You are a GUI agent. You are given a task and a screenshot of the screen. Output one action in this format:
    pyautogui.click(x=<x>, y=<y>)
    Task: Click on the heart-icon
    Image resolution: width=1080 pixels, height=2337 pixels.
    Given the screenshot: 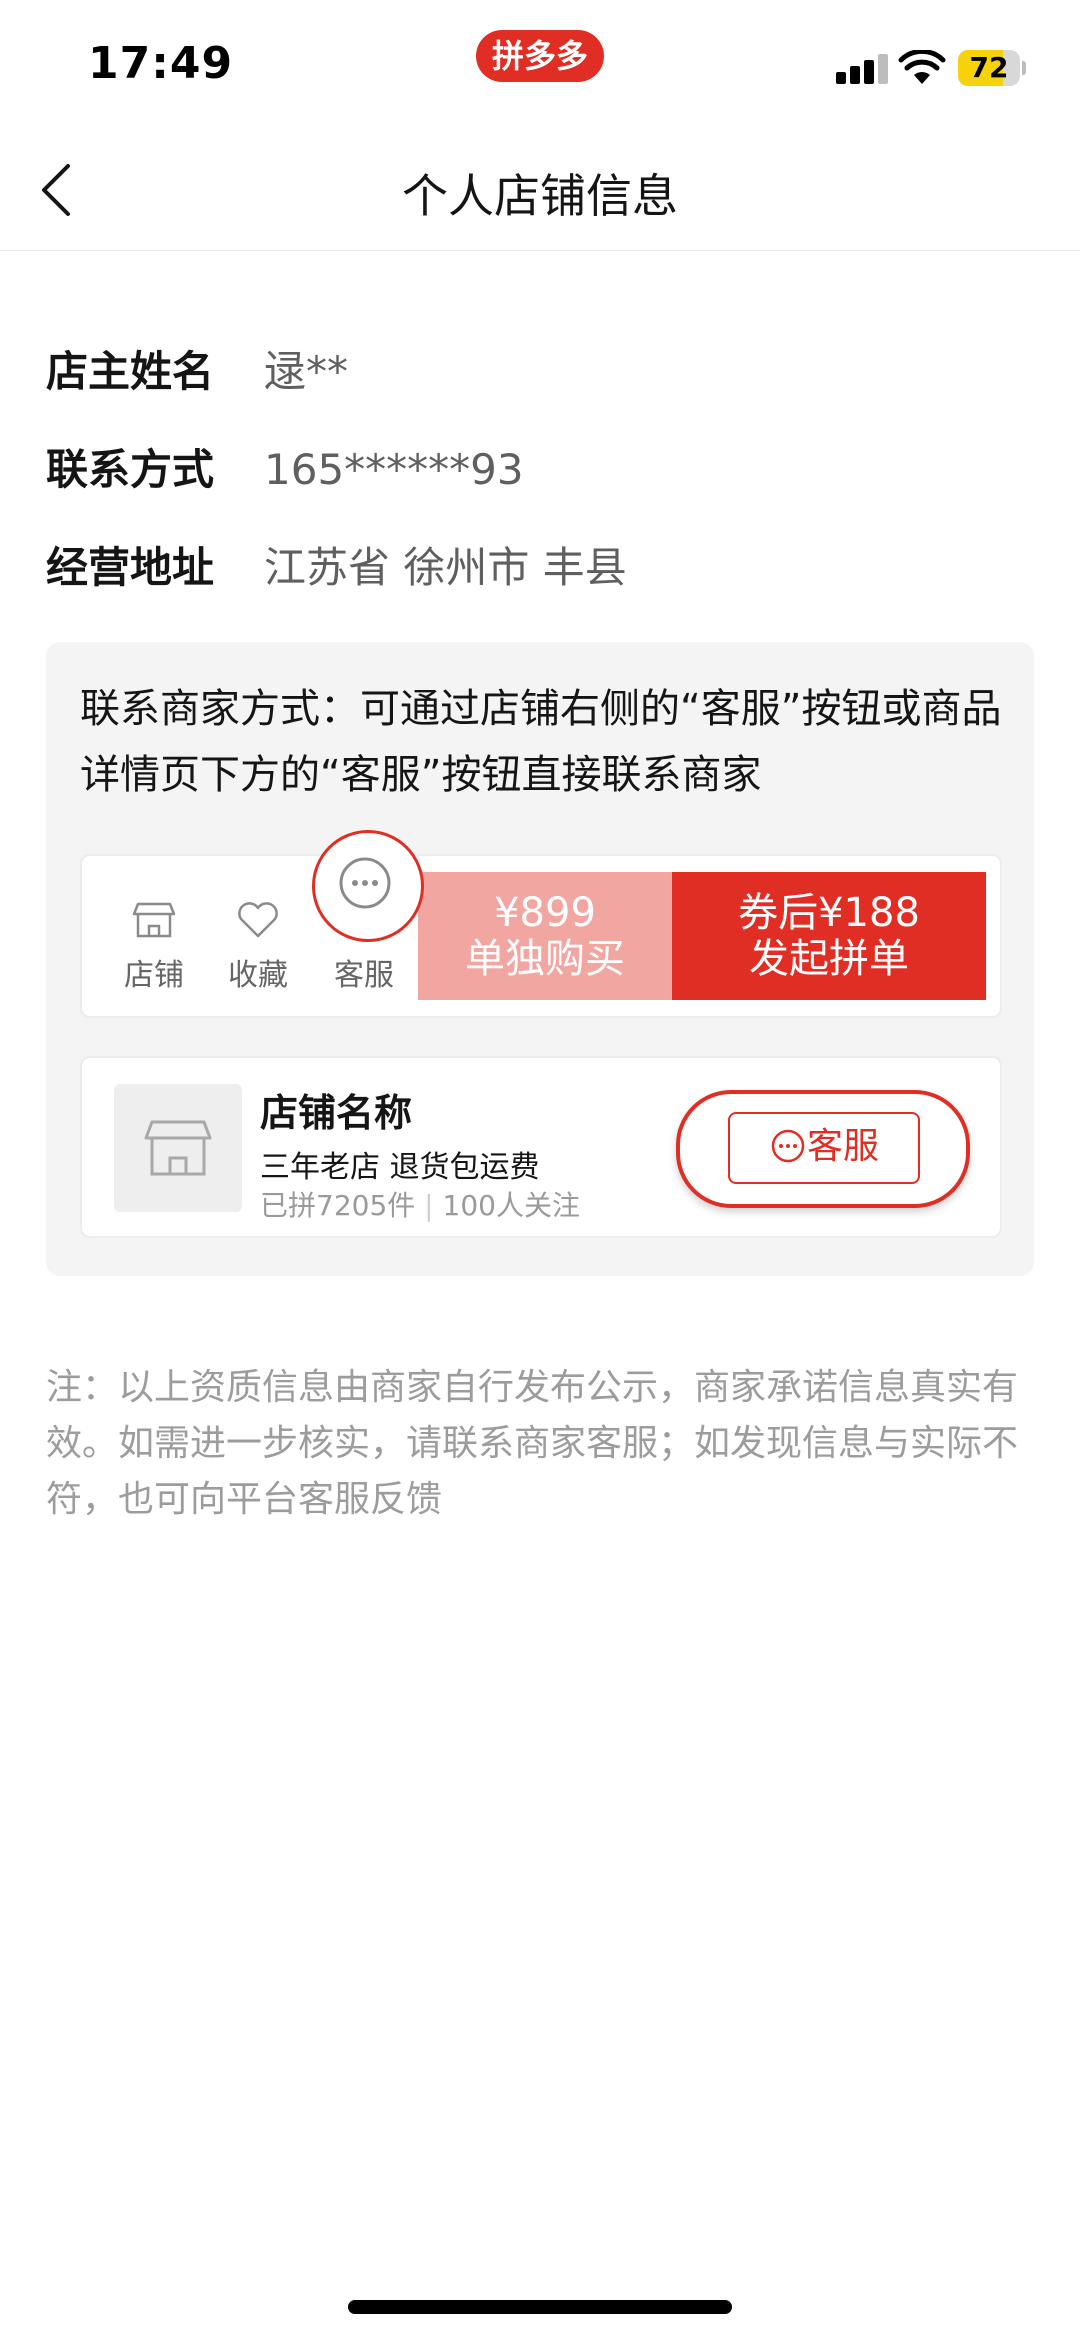 What is the action you would take?
    pyautogui.click(x=258, y=920)
    